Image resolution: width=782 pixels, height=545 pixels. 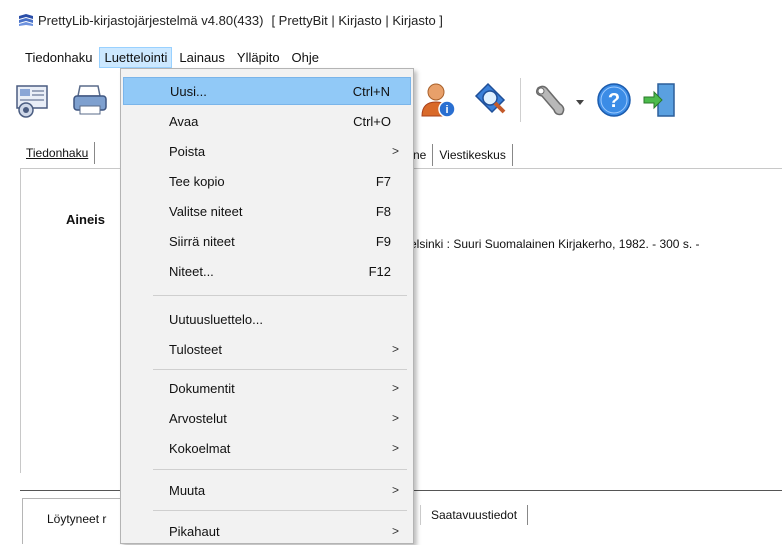 What do you see at coordinates (550, 100) in the screenshot?
I see `wrench-icon` at bounding box center [550, 100].